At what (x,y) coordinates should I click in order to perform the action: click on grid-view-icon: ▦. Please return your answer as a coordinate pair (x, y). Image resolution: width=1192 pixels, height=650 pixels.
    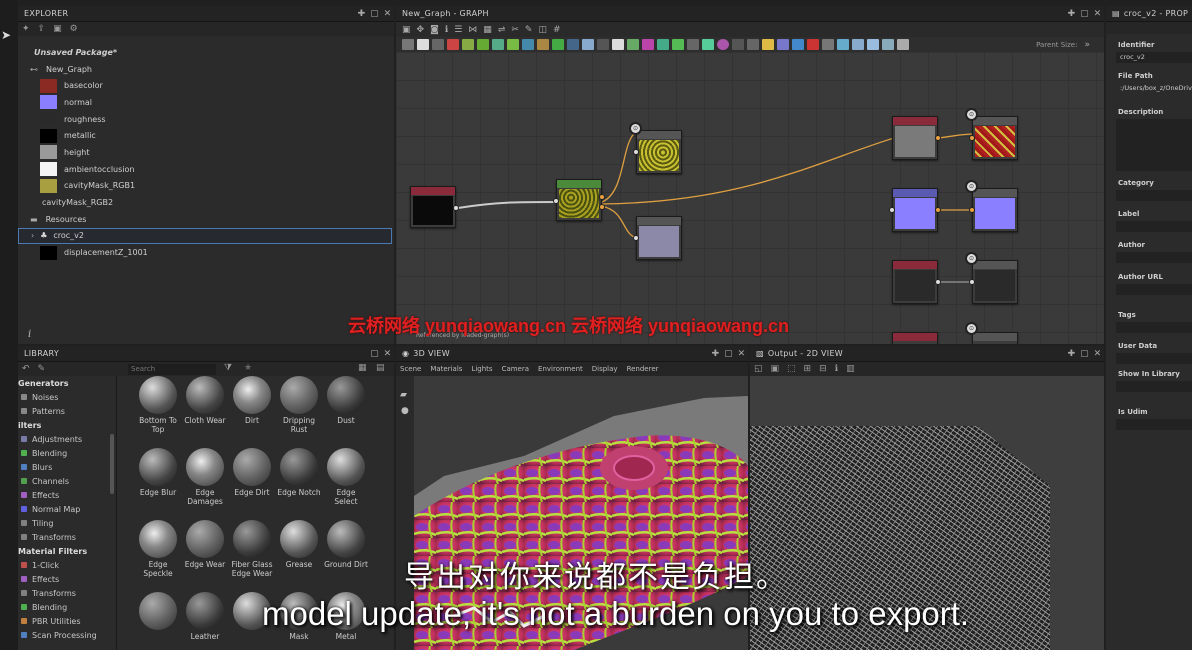
    Looking at the image, I should click on (362, 368).